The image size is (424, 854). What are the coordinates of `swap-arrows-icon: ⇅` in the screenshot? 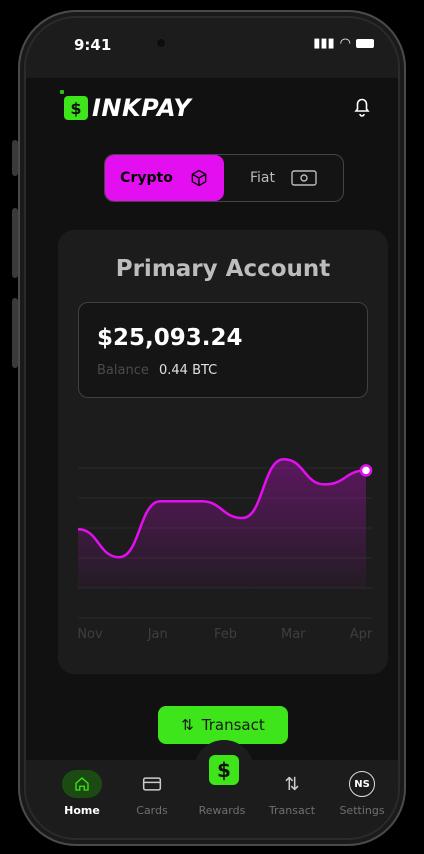 It's located at (187, 725).